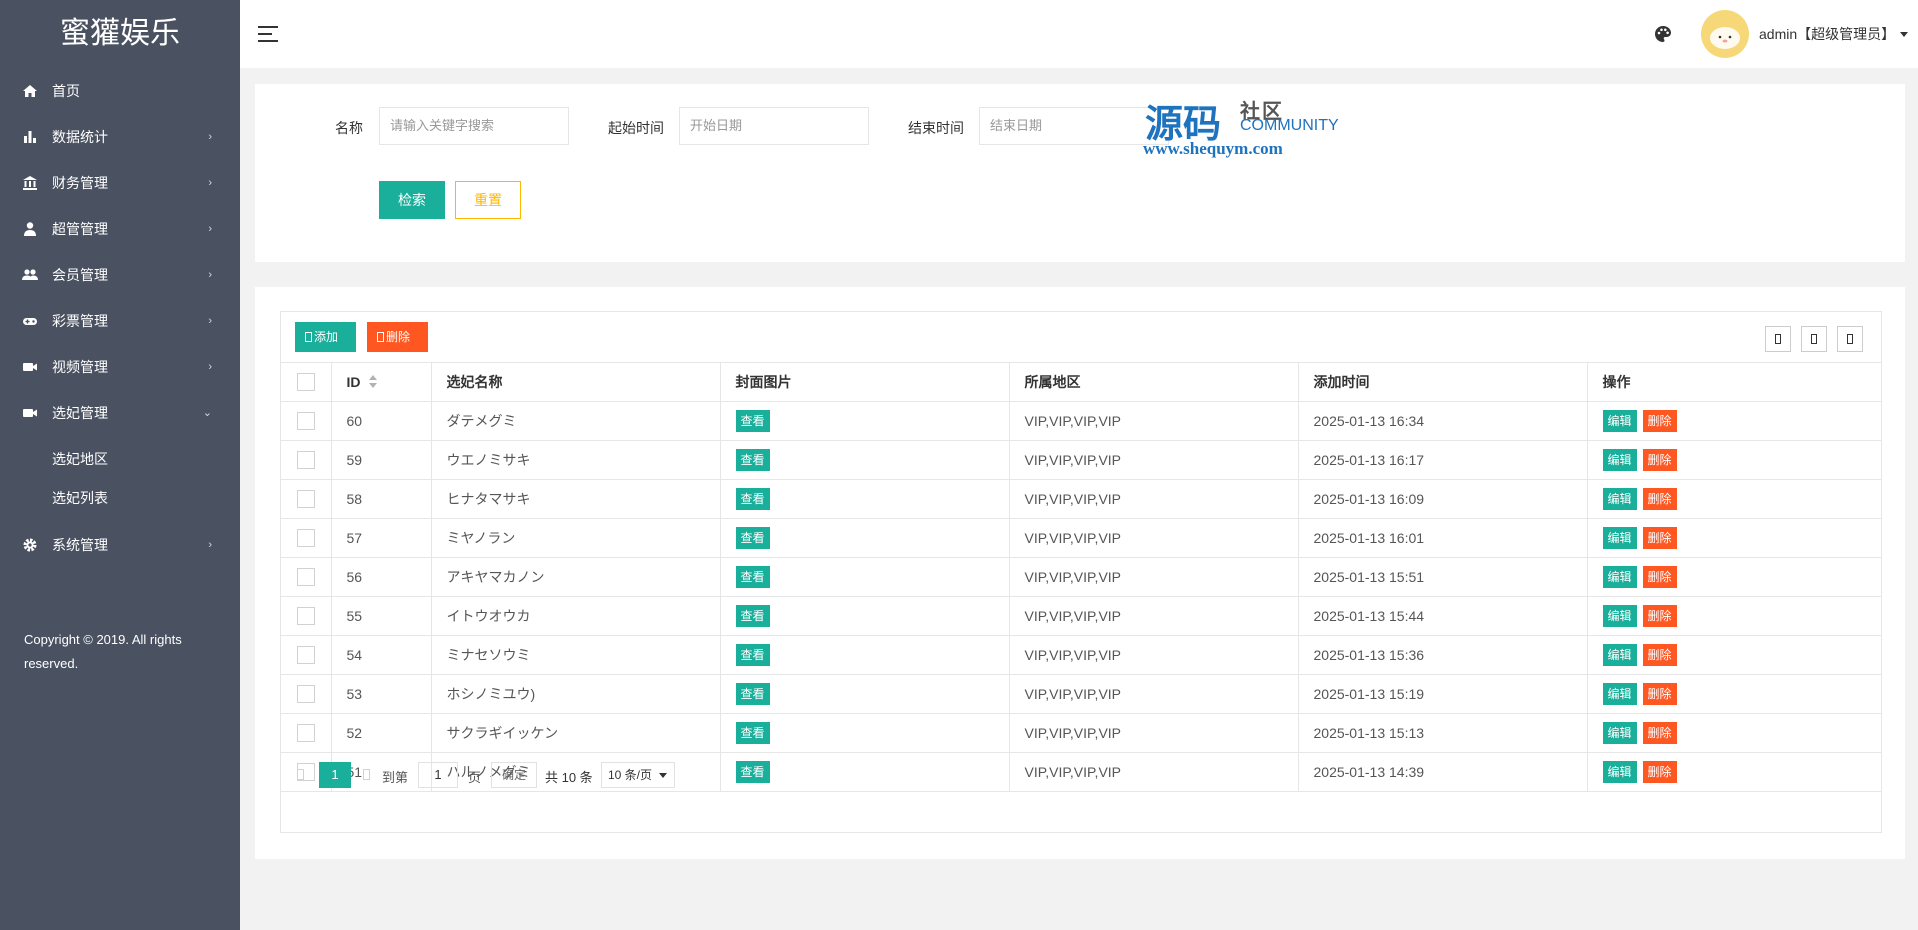 The width and height of the screenshot is (1918, 930). What do you see at coordinates (120, 275) in the screenshot?
I see `sidebar-item-members: 会员管理 ›` at bounding box center [120, 275].